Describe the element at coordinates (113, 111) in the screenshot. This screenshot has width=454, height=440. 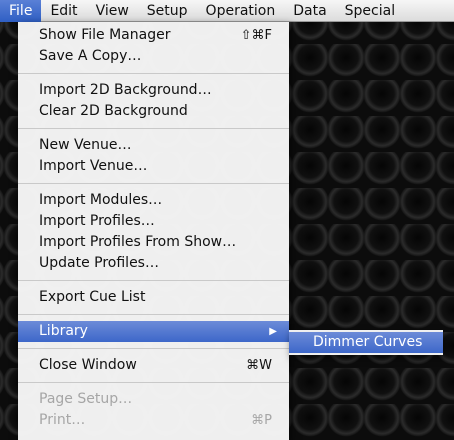
I see `menu-item-label: Clear 2D Background` at that location.